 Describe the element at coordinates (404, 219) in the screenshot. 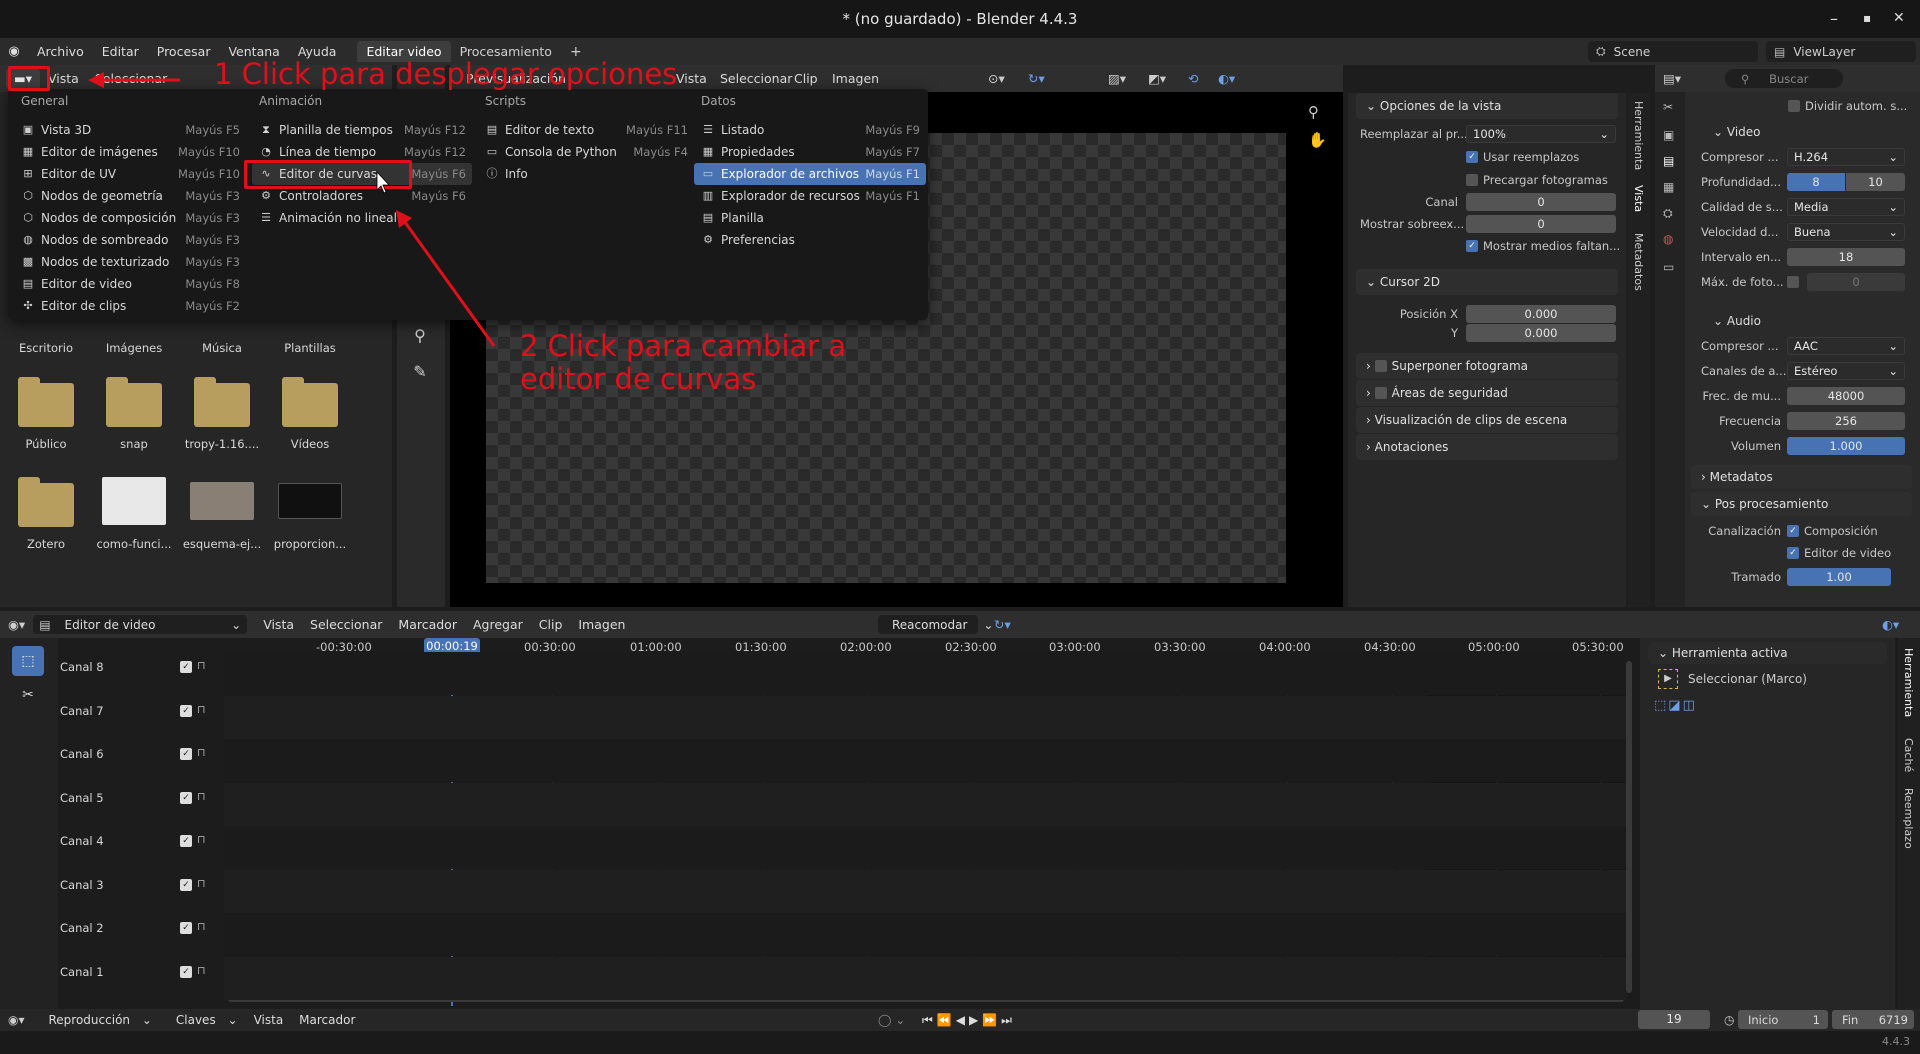

I see `arrow-head-step2` at that location.